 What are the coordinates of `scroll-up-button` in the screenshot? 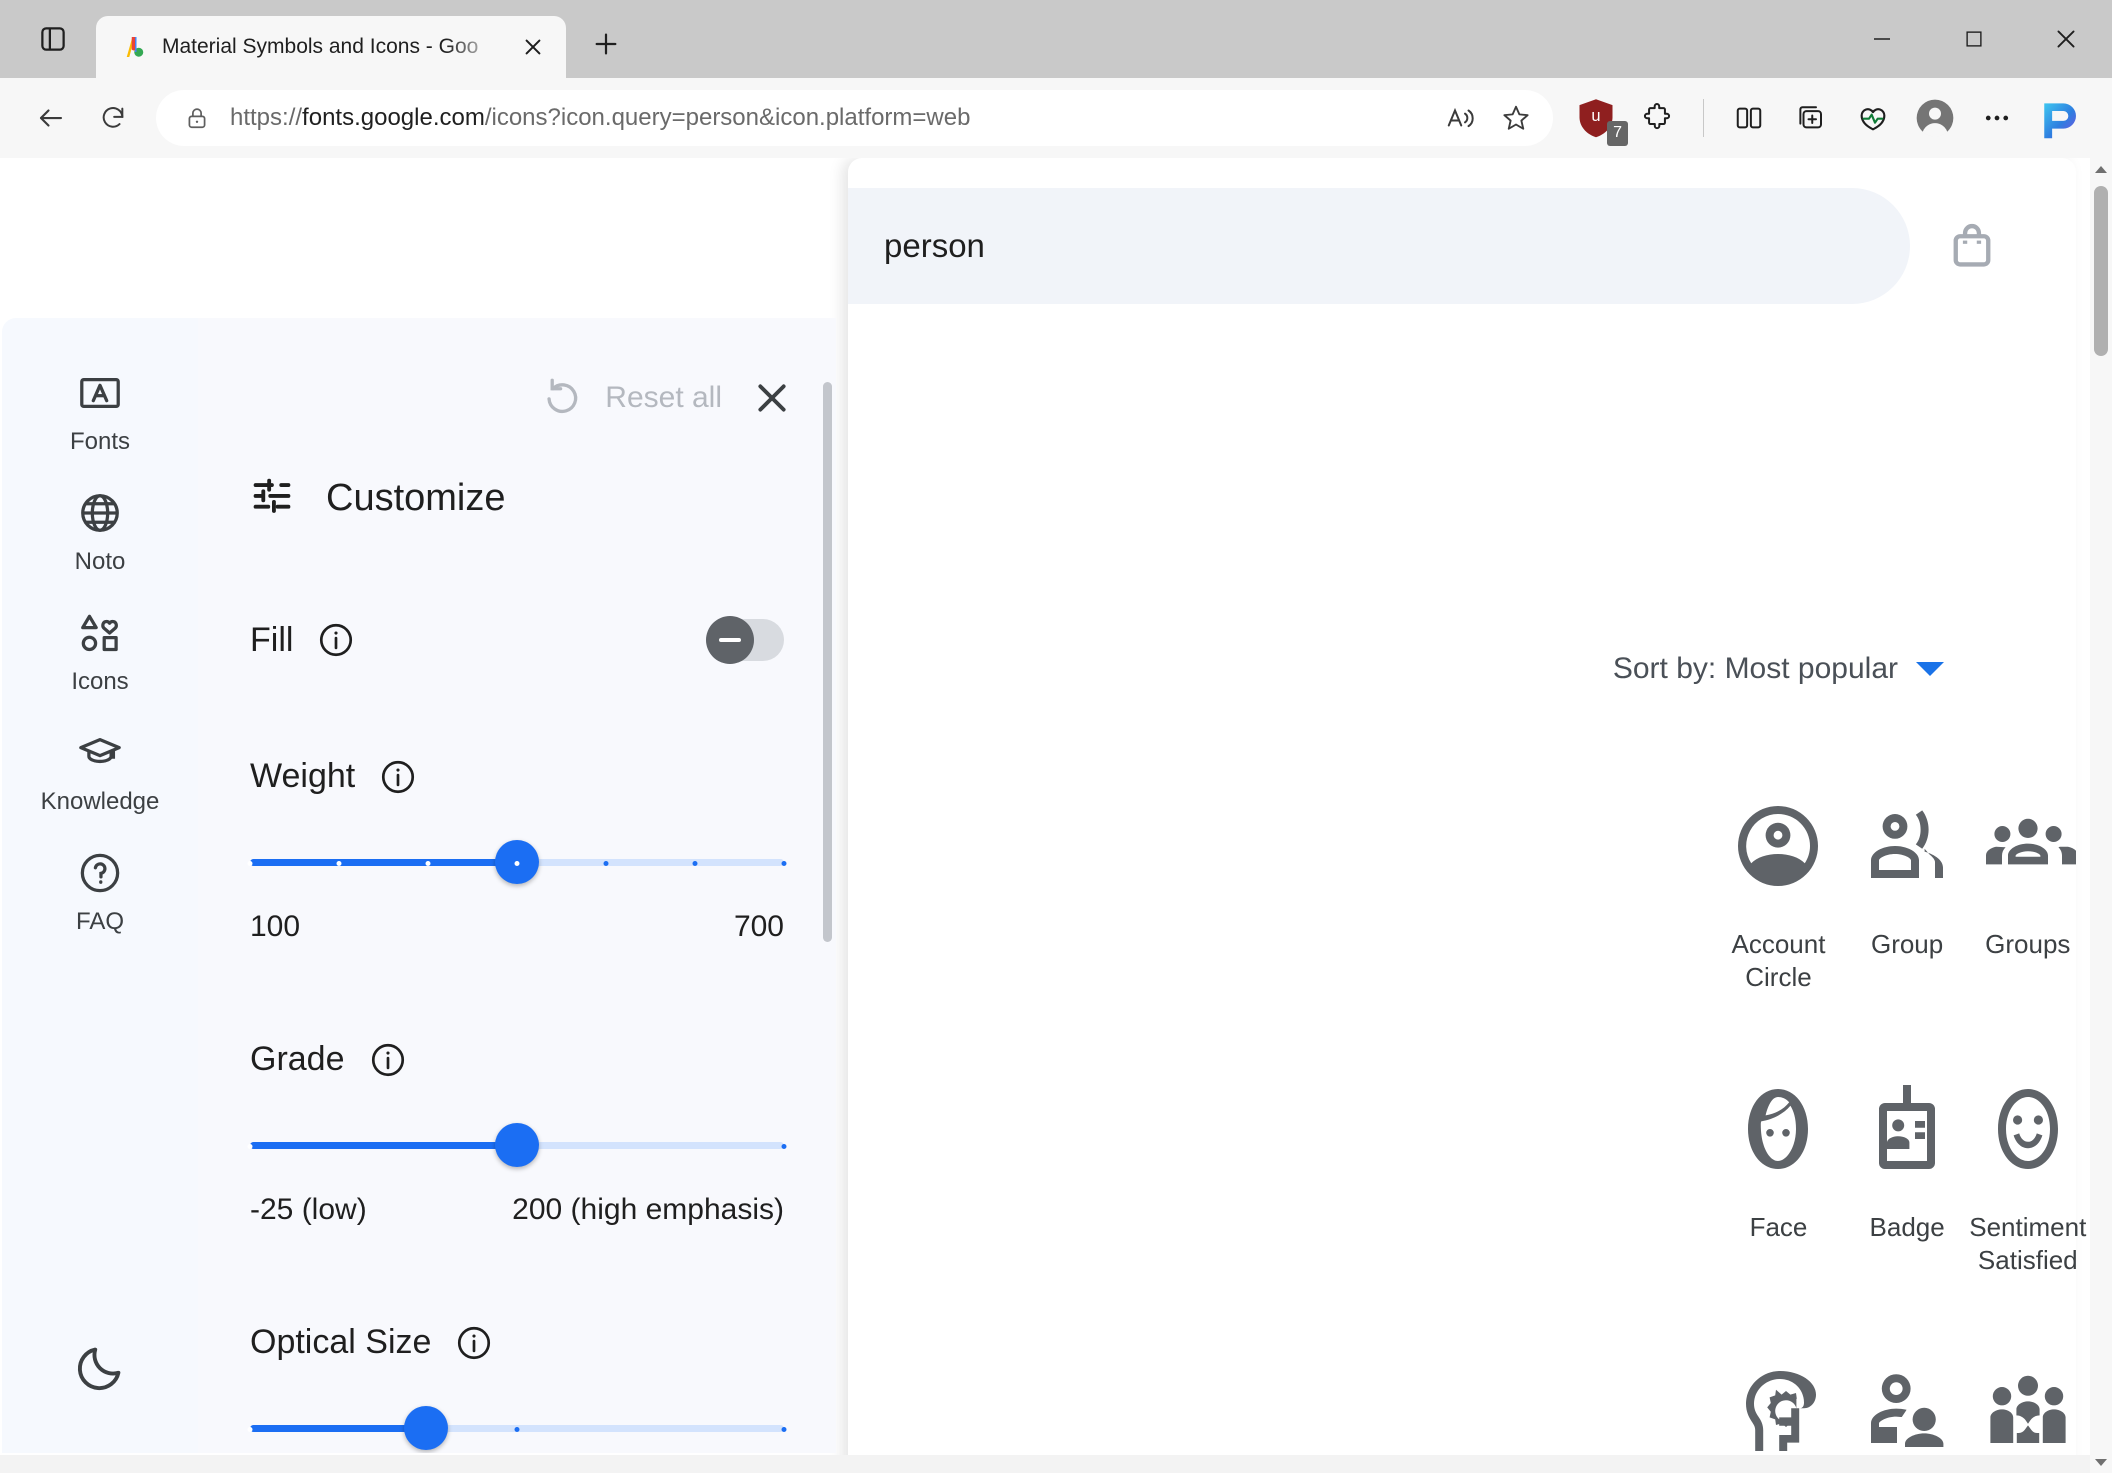 It's located at (2101, 169).